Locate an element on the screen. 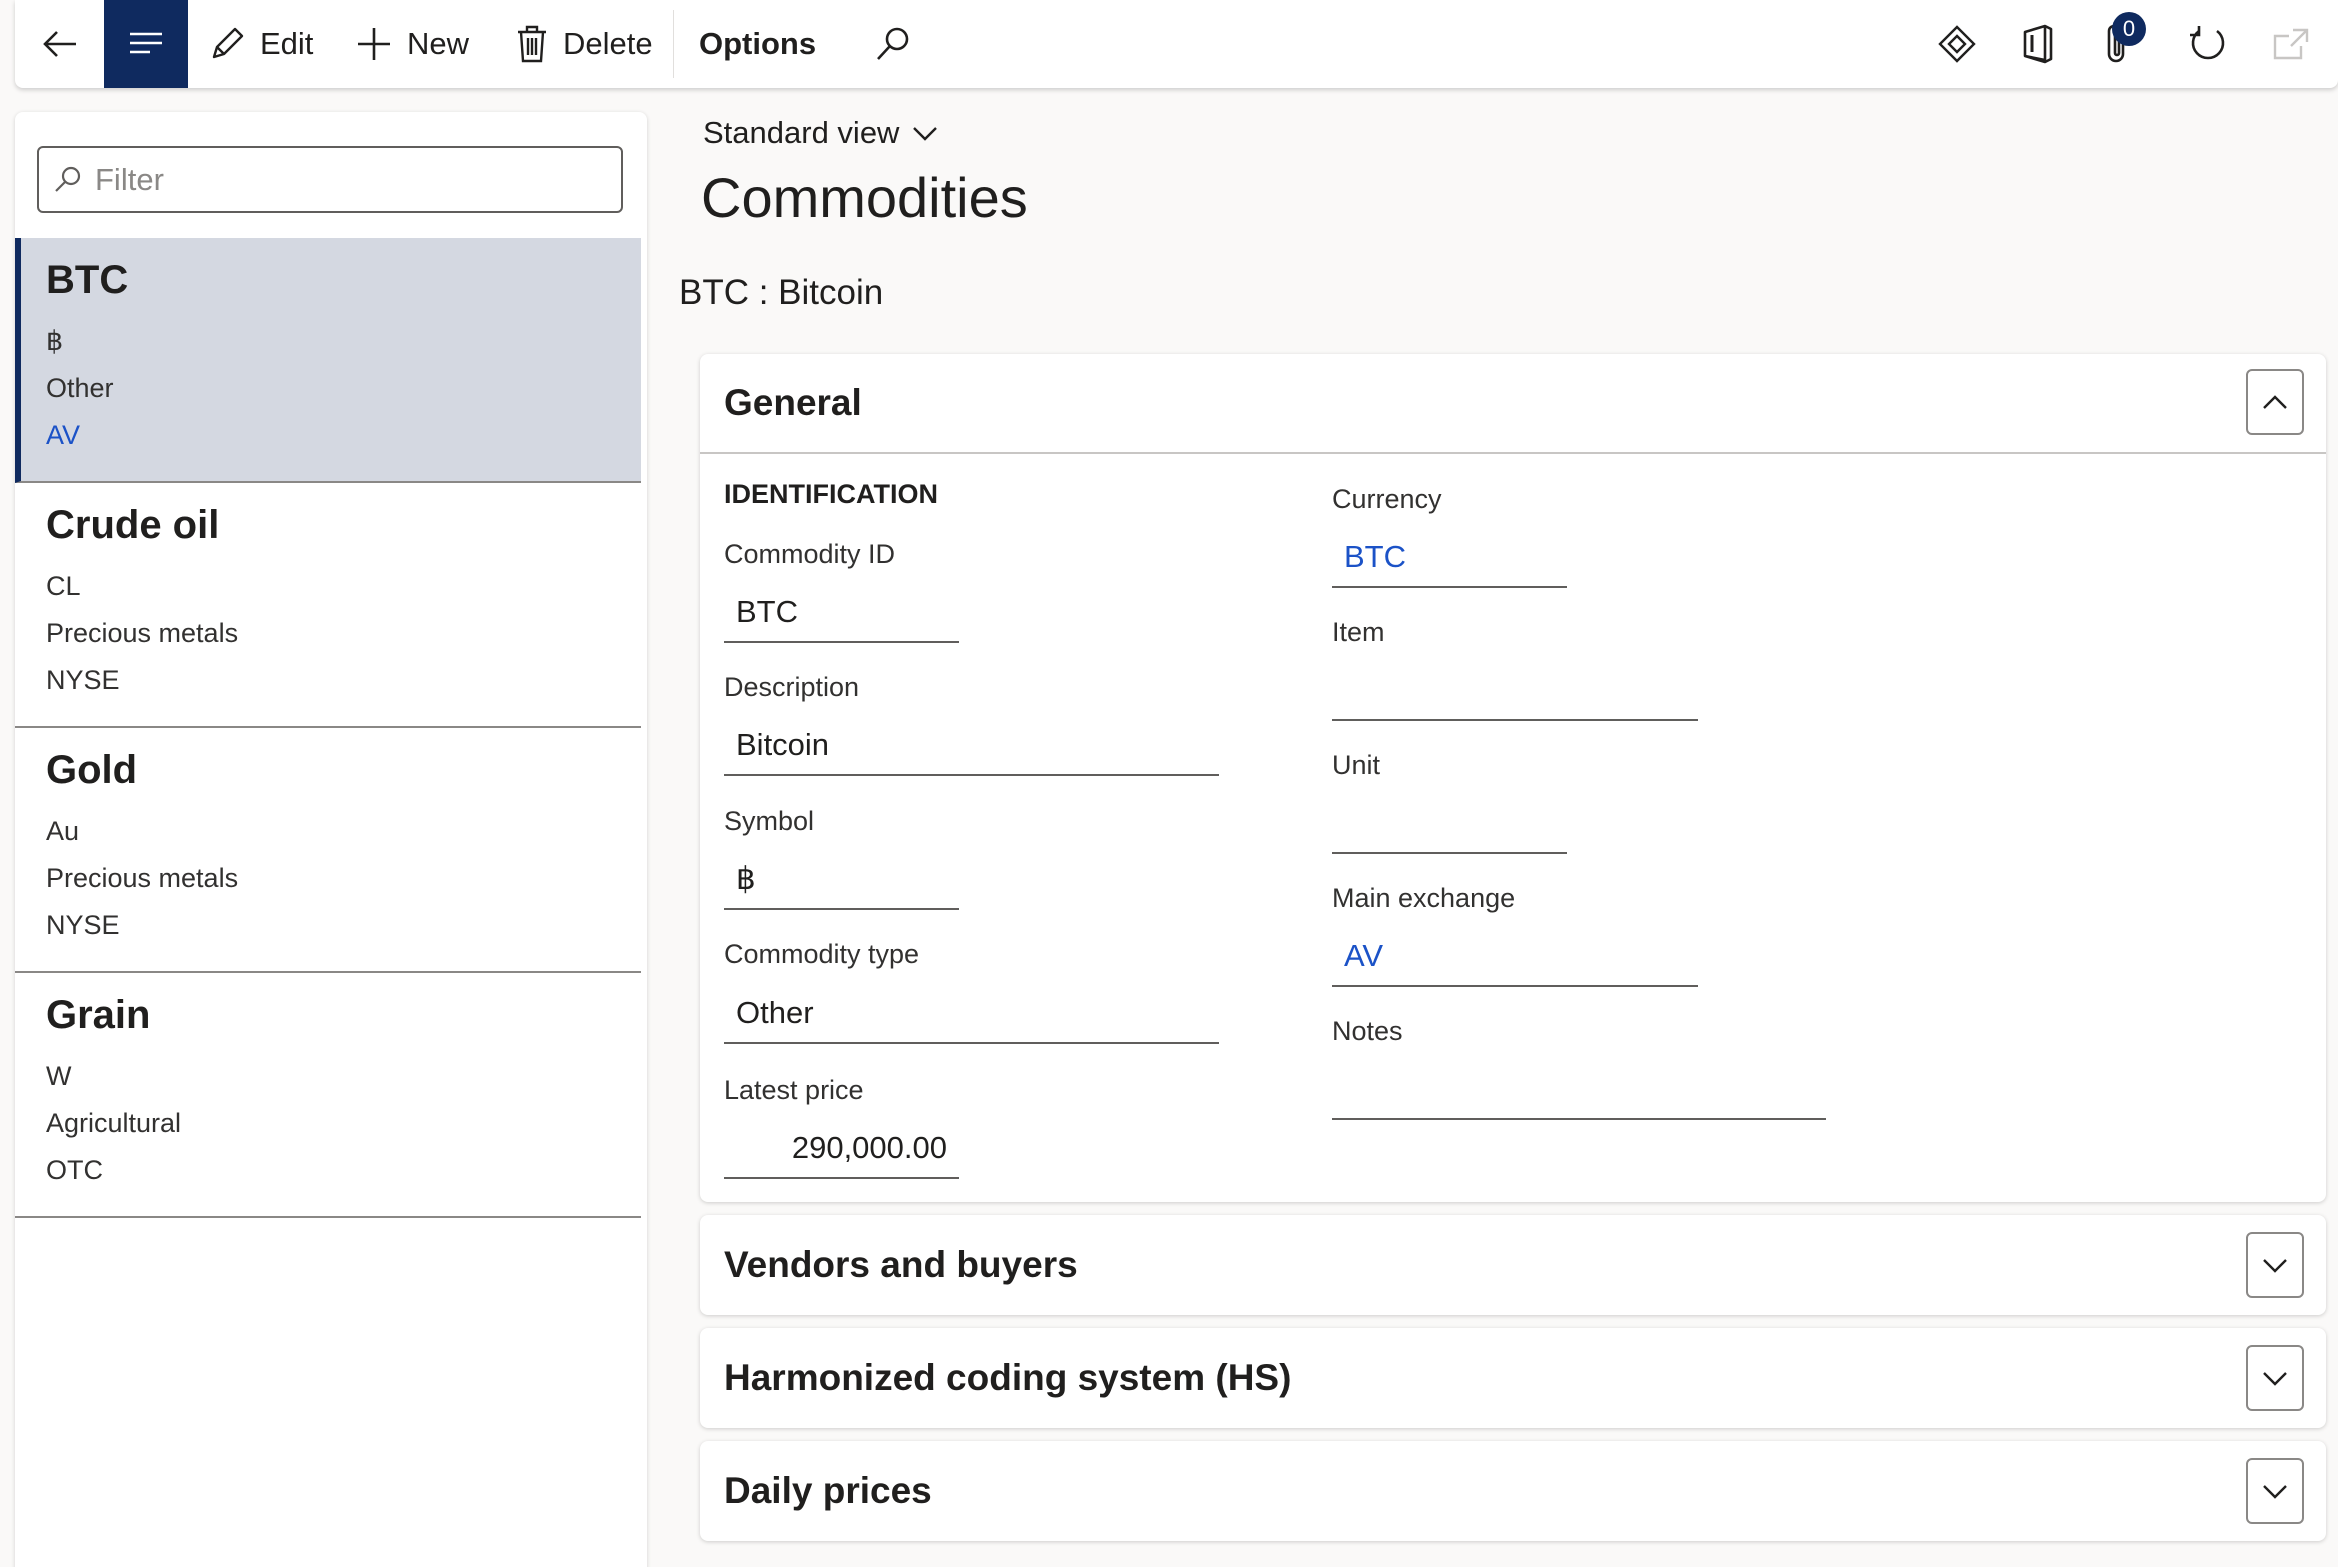 The width and height of the screenshot is (2338, 1567). power-apps-button is located at coordinates (1957, 44).